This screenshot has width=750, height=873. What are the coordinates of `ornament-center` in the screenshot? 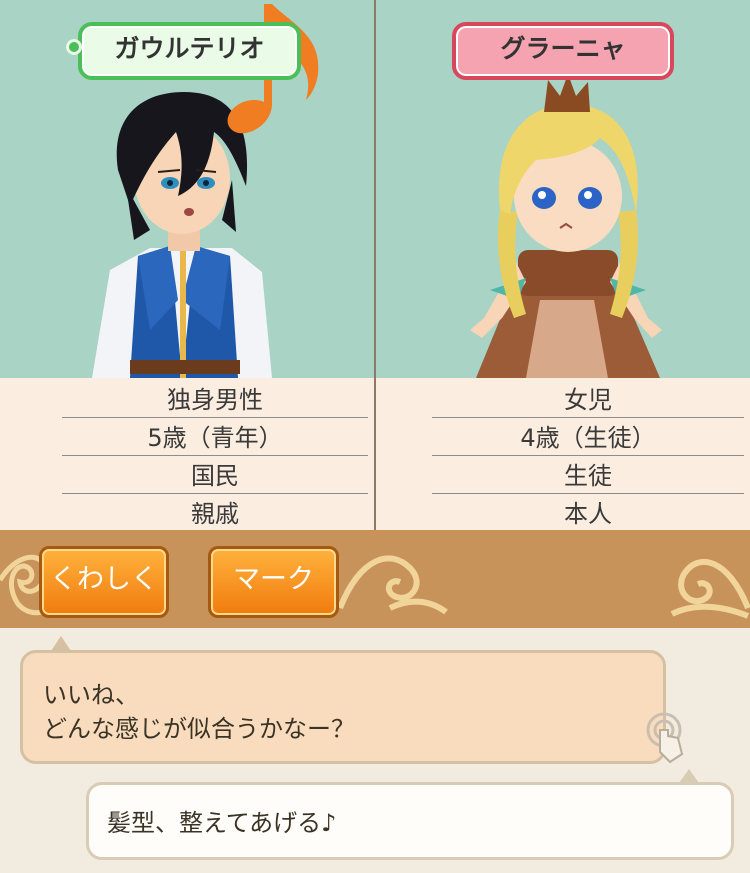 It's located at (392, 585).